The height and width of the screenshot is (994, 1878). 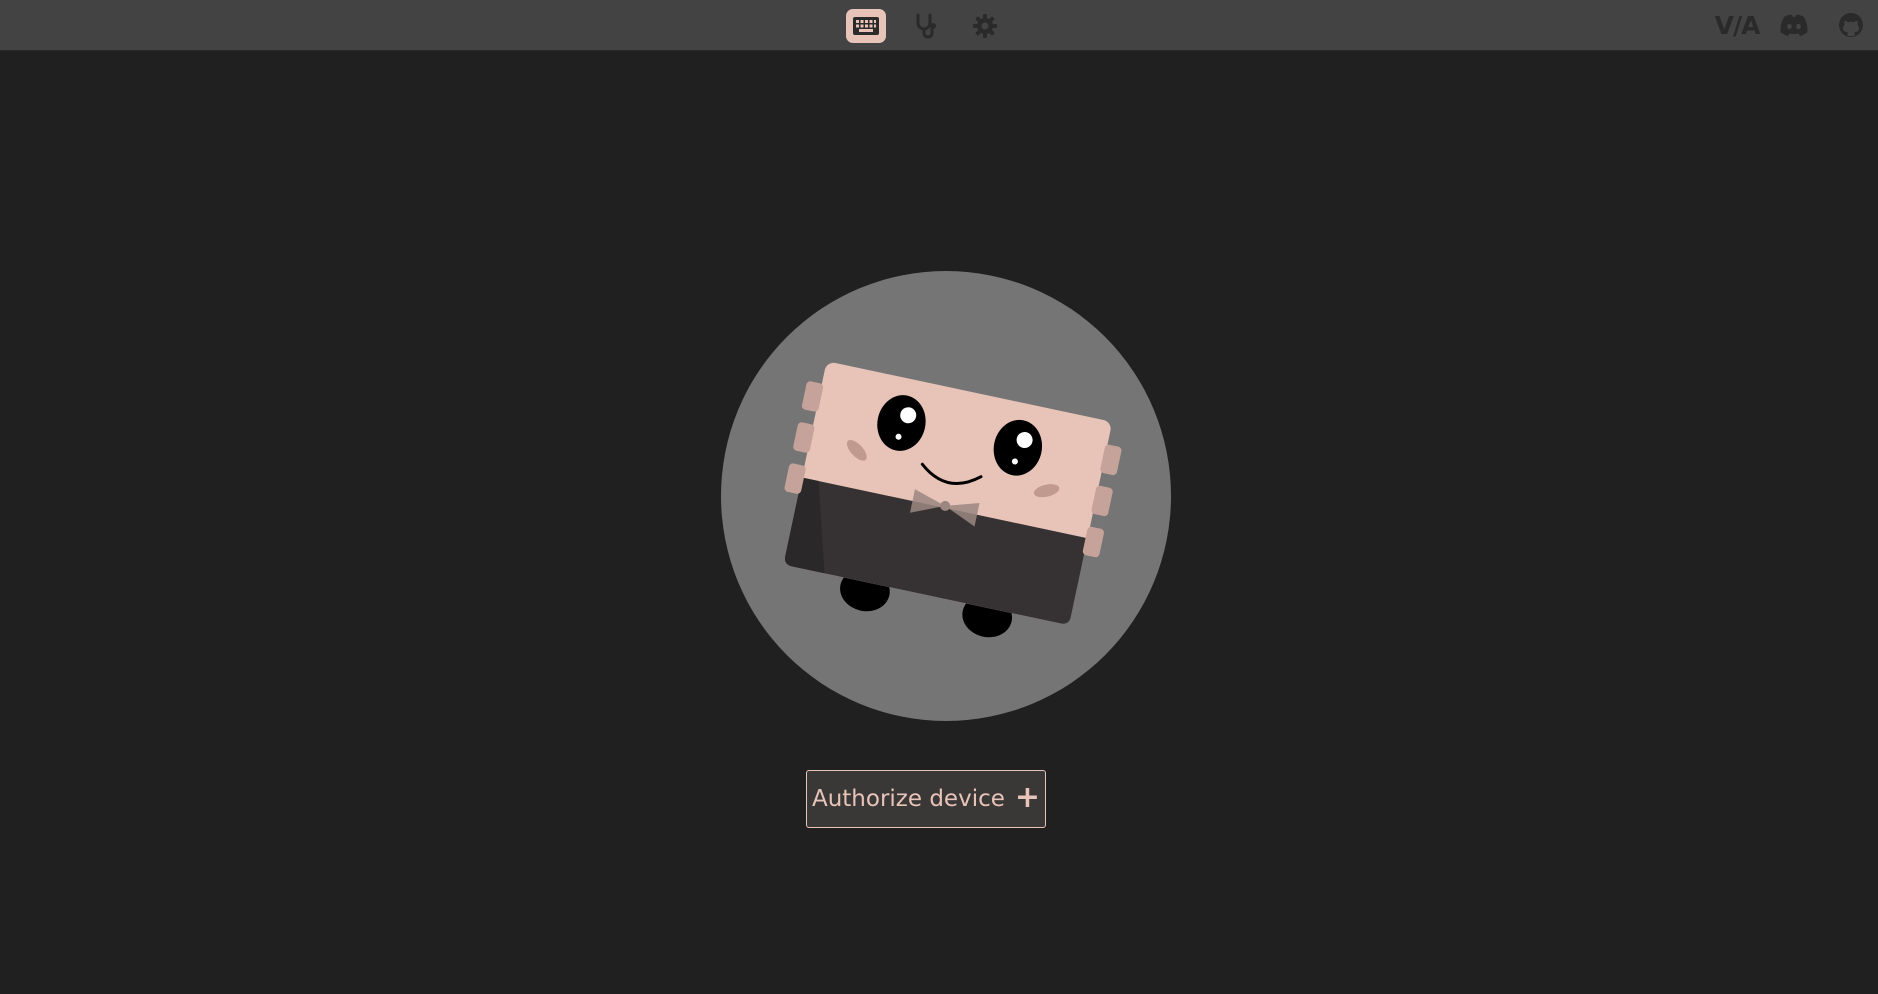 I want to click on via-logo-link: V/A, so click(x=1737, y=25).